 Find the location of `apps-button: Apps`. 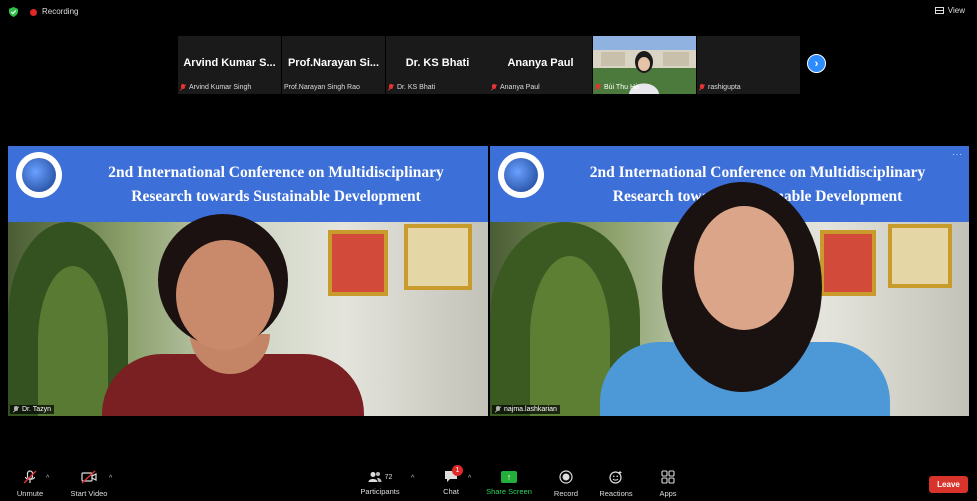

apps-button: Apps is located at coordinates (668, 484).